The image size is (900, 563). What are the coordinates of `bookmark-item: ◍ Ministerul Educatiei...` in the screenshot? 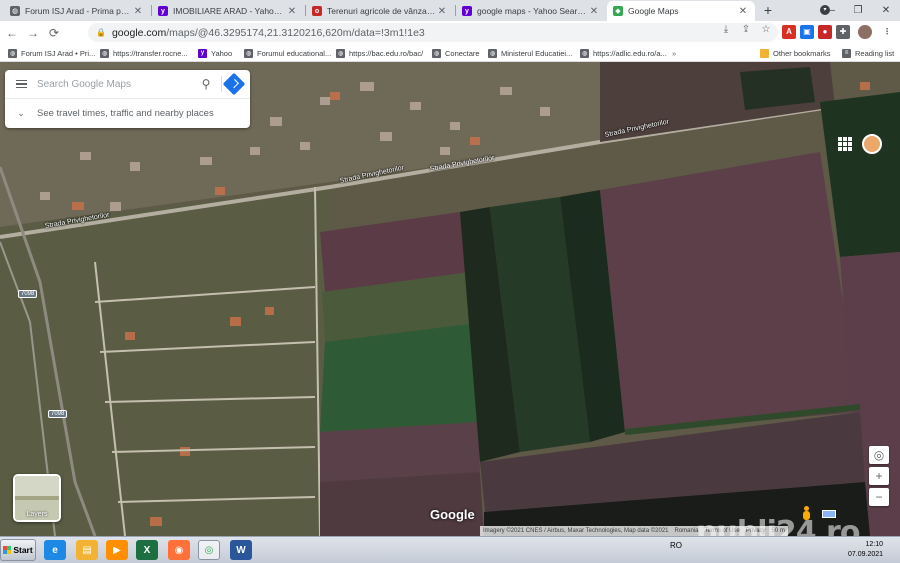 It's located at (530, 53).